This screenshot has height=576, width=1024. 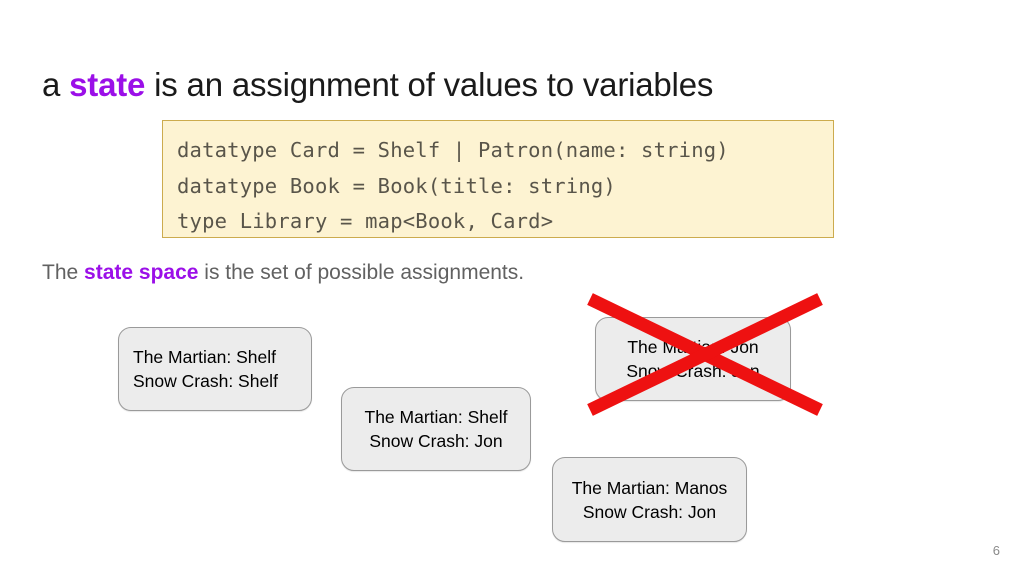 I want to click on state-space-keyword: state space, so click(x=141, y=272).